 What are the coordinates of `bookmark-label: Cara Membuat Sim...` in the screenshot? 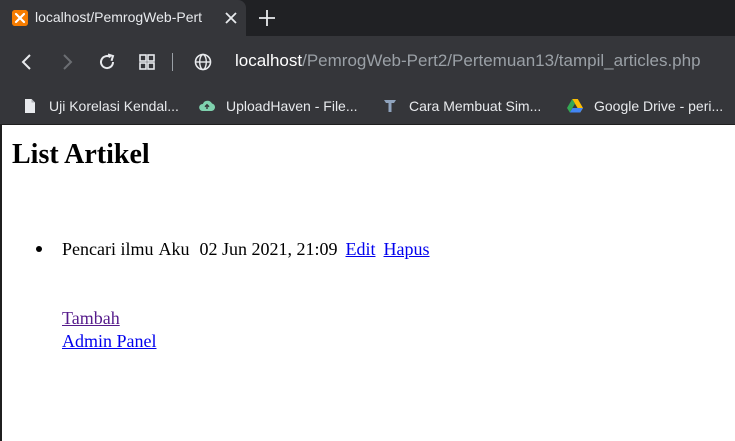 It's located at (475, 106).